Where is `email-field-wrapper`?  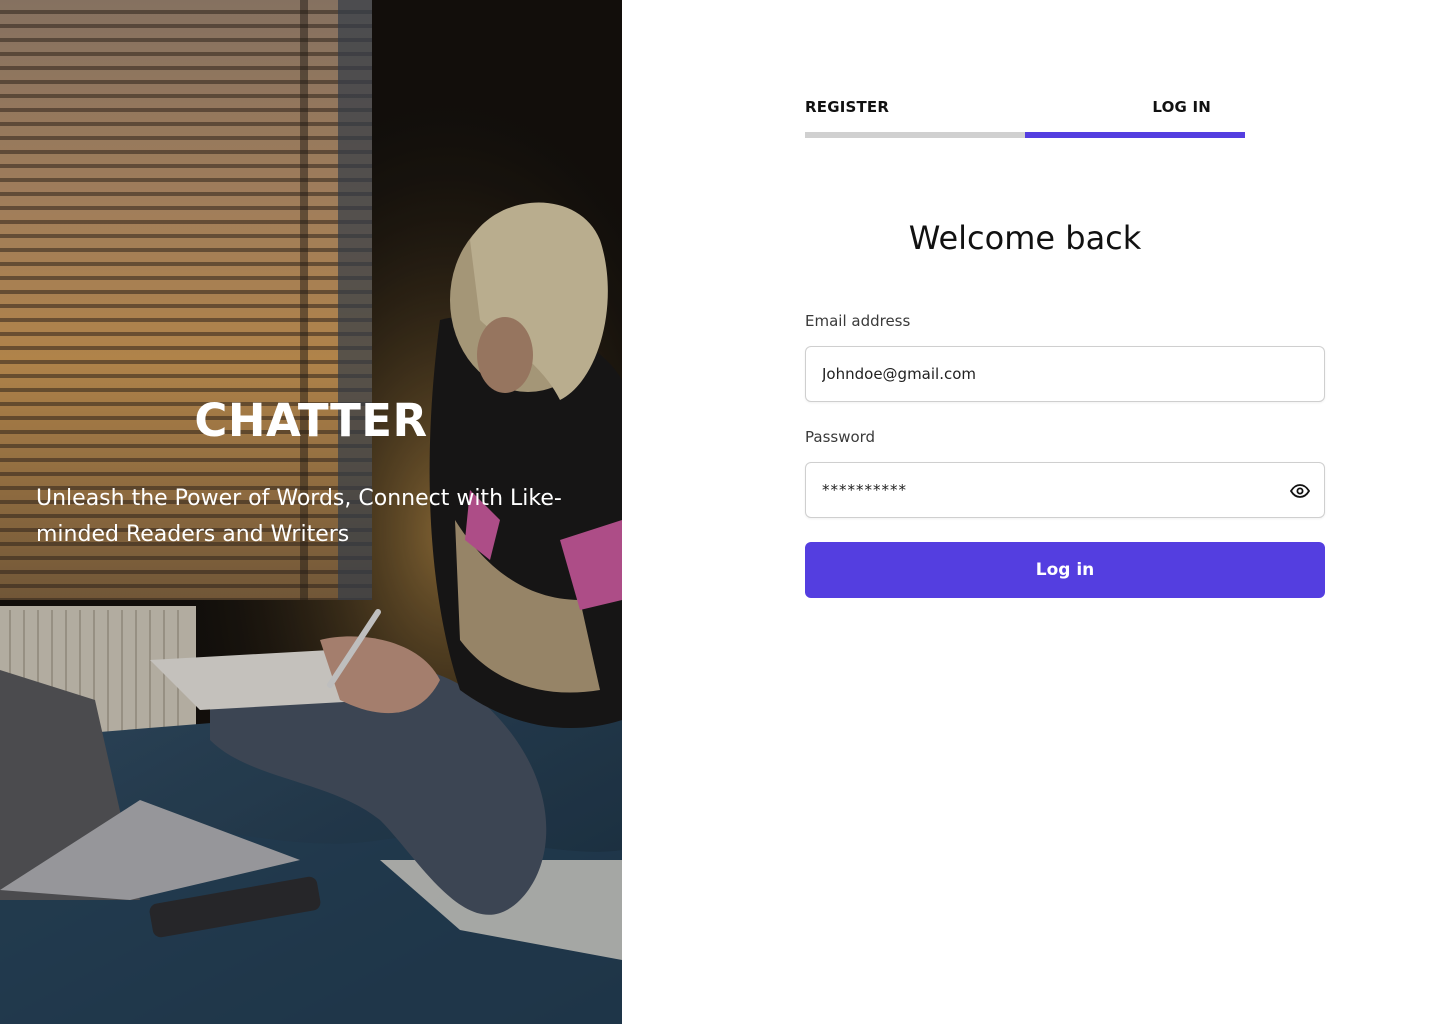 email-field-wrapper is located at coordinates (1065, 374).